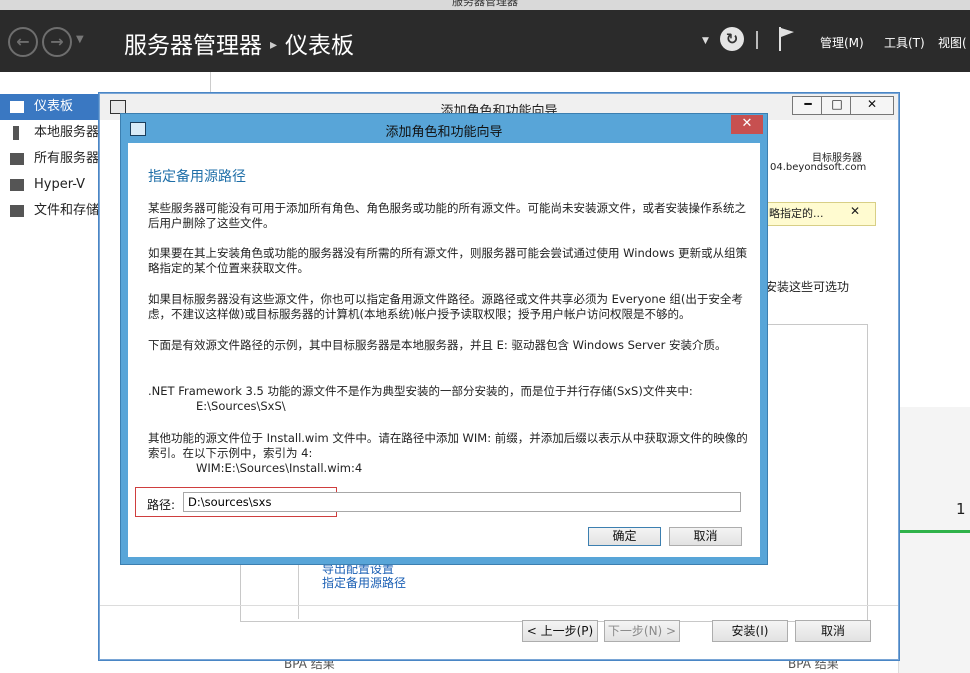  What do you see at coordinates (241, 406) in the screenshot?
I see `example-sxs-path: E:\Sources\SxS\` at bounding box center [241, 406].